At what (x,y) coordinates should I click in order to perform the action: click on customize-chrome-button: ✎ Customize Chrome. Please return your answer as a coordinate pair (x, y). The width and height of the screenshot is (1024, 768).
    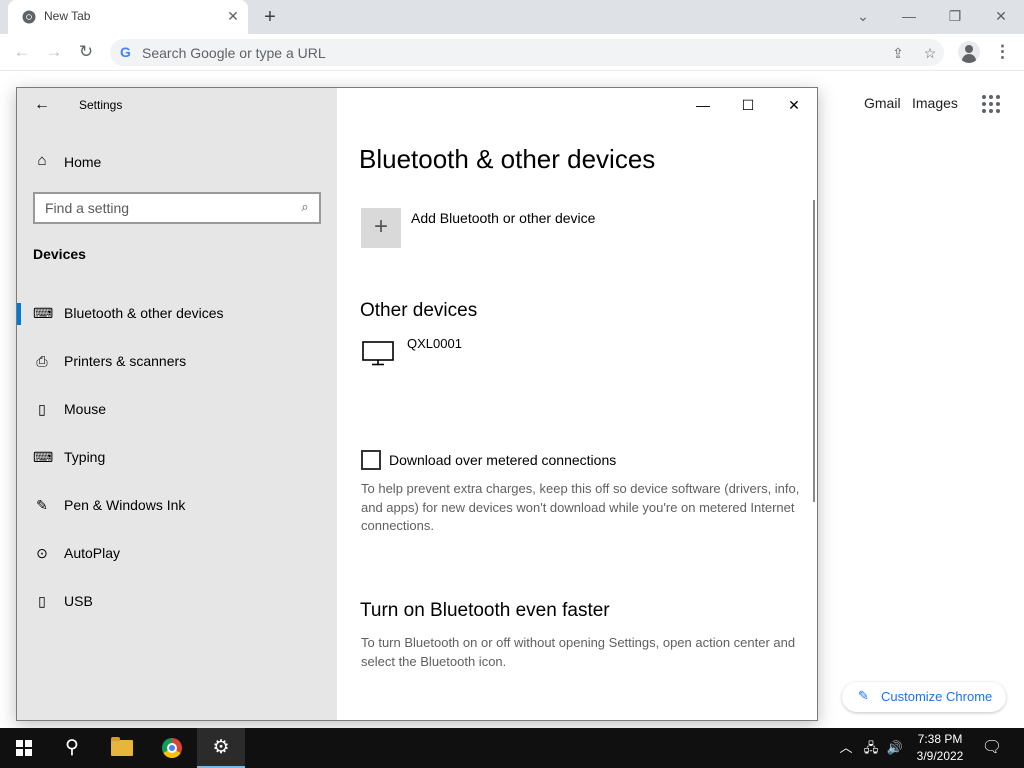
    Looking at the image, I should click on (924, 697).